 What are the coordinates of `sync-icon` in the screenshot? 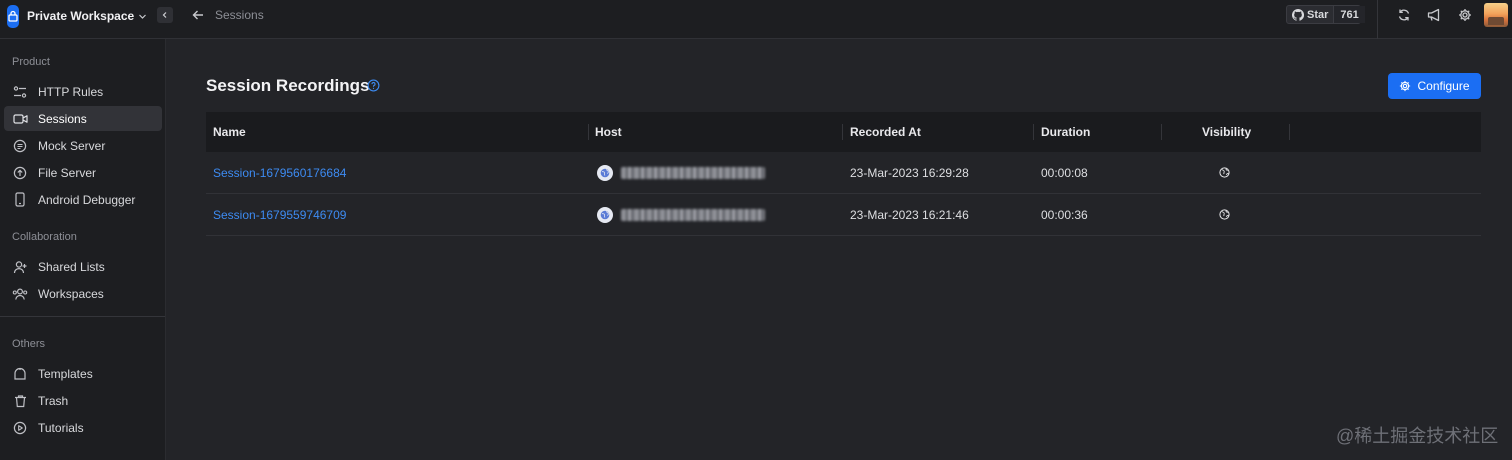 It's located at (1404, 15).